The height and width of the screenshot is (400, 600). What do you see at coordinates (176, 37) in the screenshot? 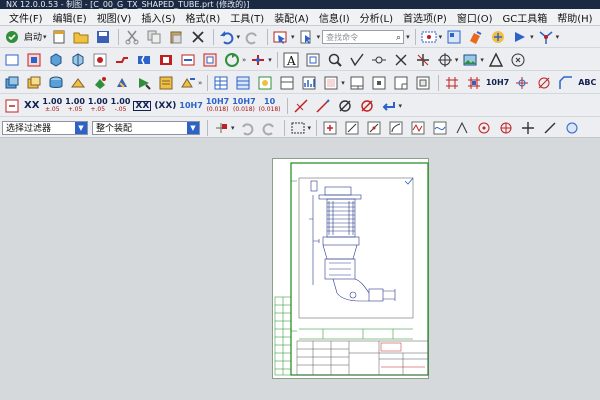
I see `paste-icon` at bounding box center [176, 37].